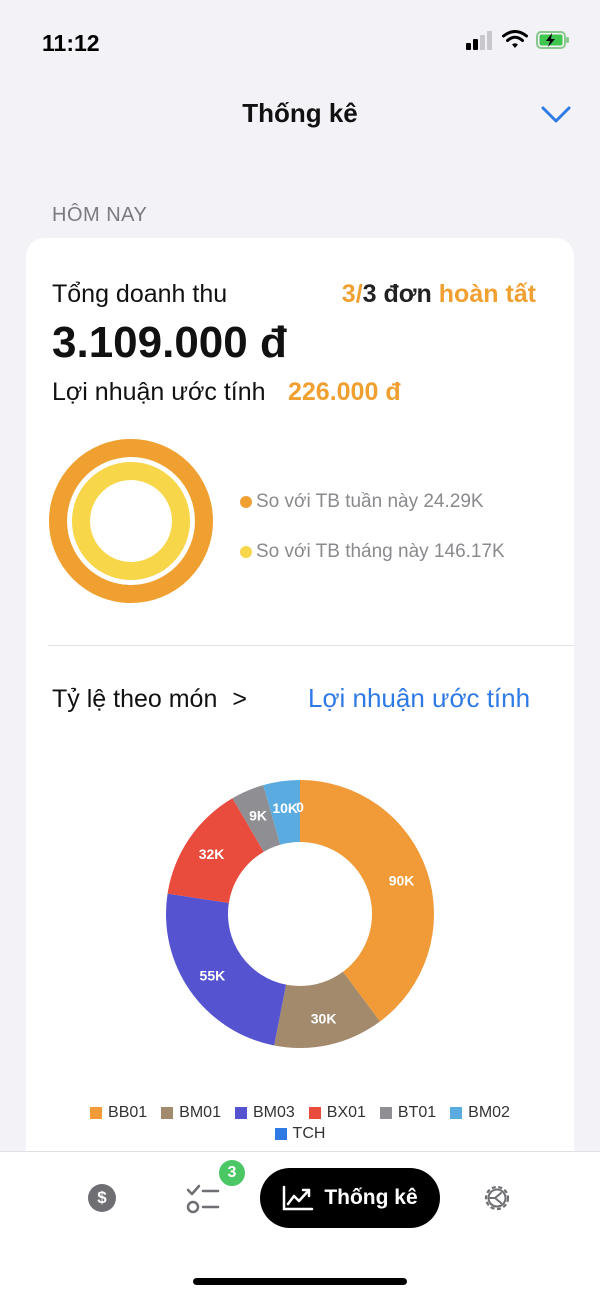  Describe the element at coordinates (140, 294) in the screenshot. I see `revenue-label: Tổng doanh thu` at that location.